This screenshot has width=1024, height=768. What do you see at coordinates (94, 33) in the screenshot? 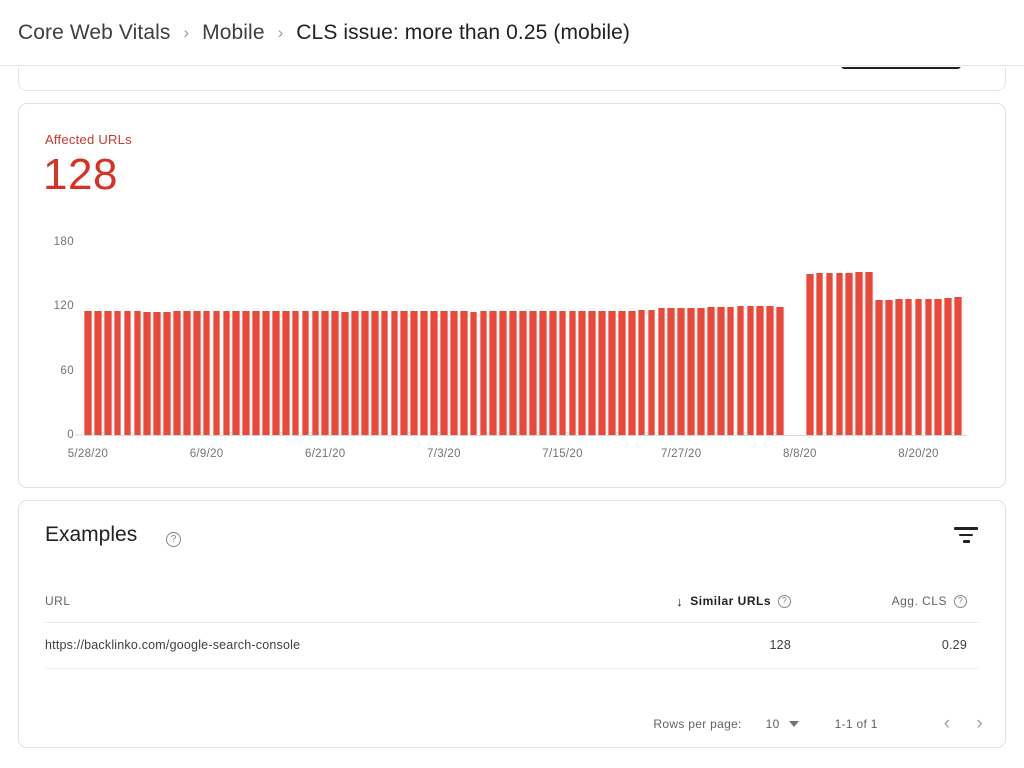
I see `breadcrumb-item-core-web-vitals: Core Web Vitals` at bounding box center [94, 33].